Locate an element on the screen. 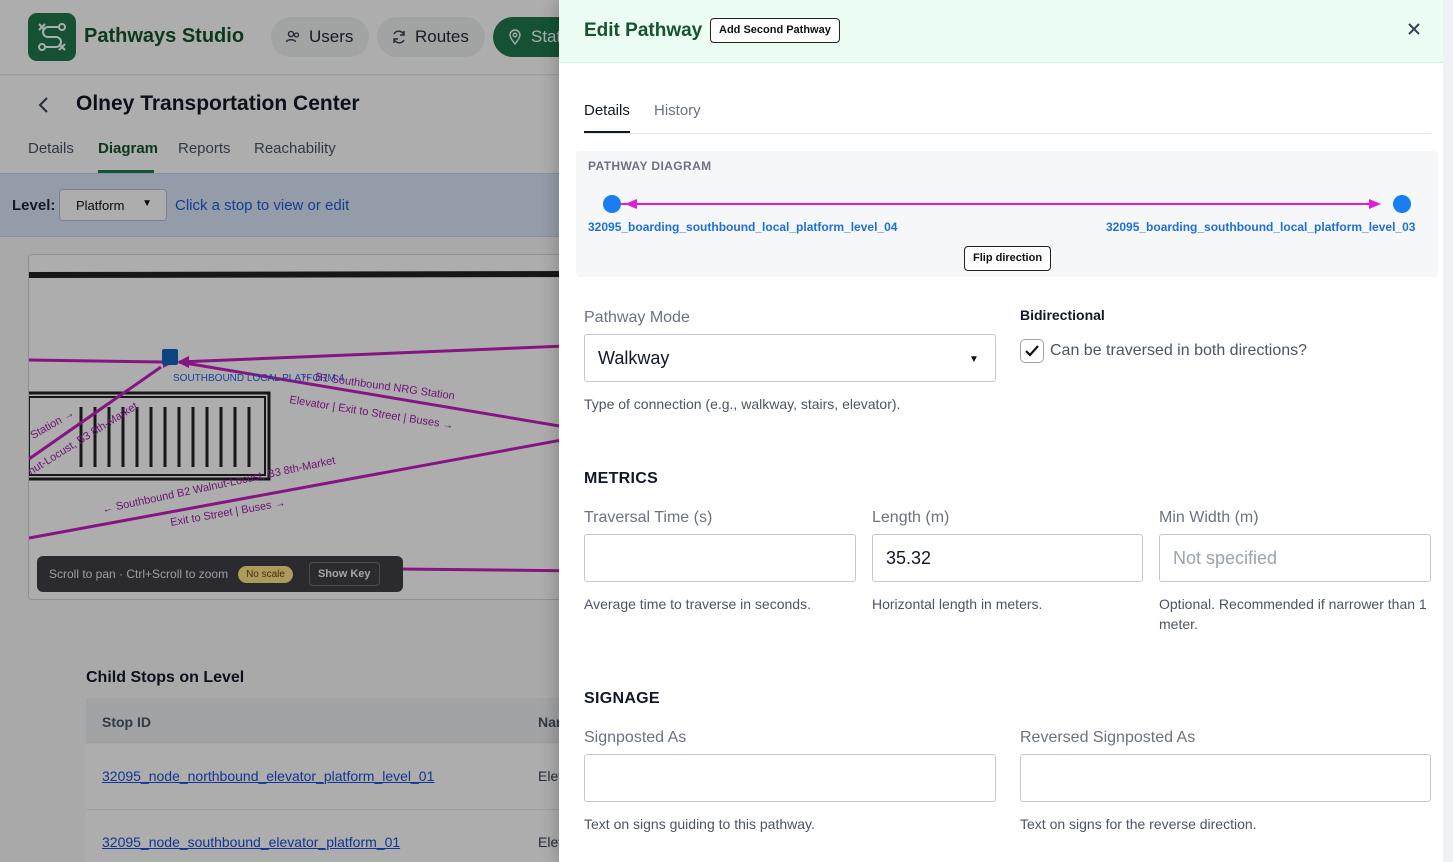 This screenshot has width=1453, height=862. metrics-heading: METRICS is located at coordinates (621, 478).